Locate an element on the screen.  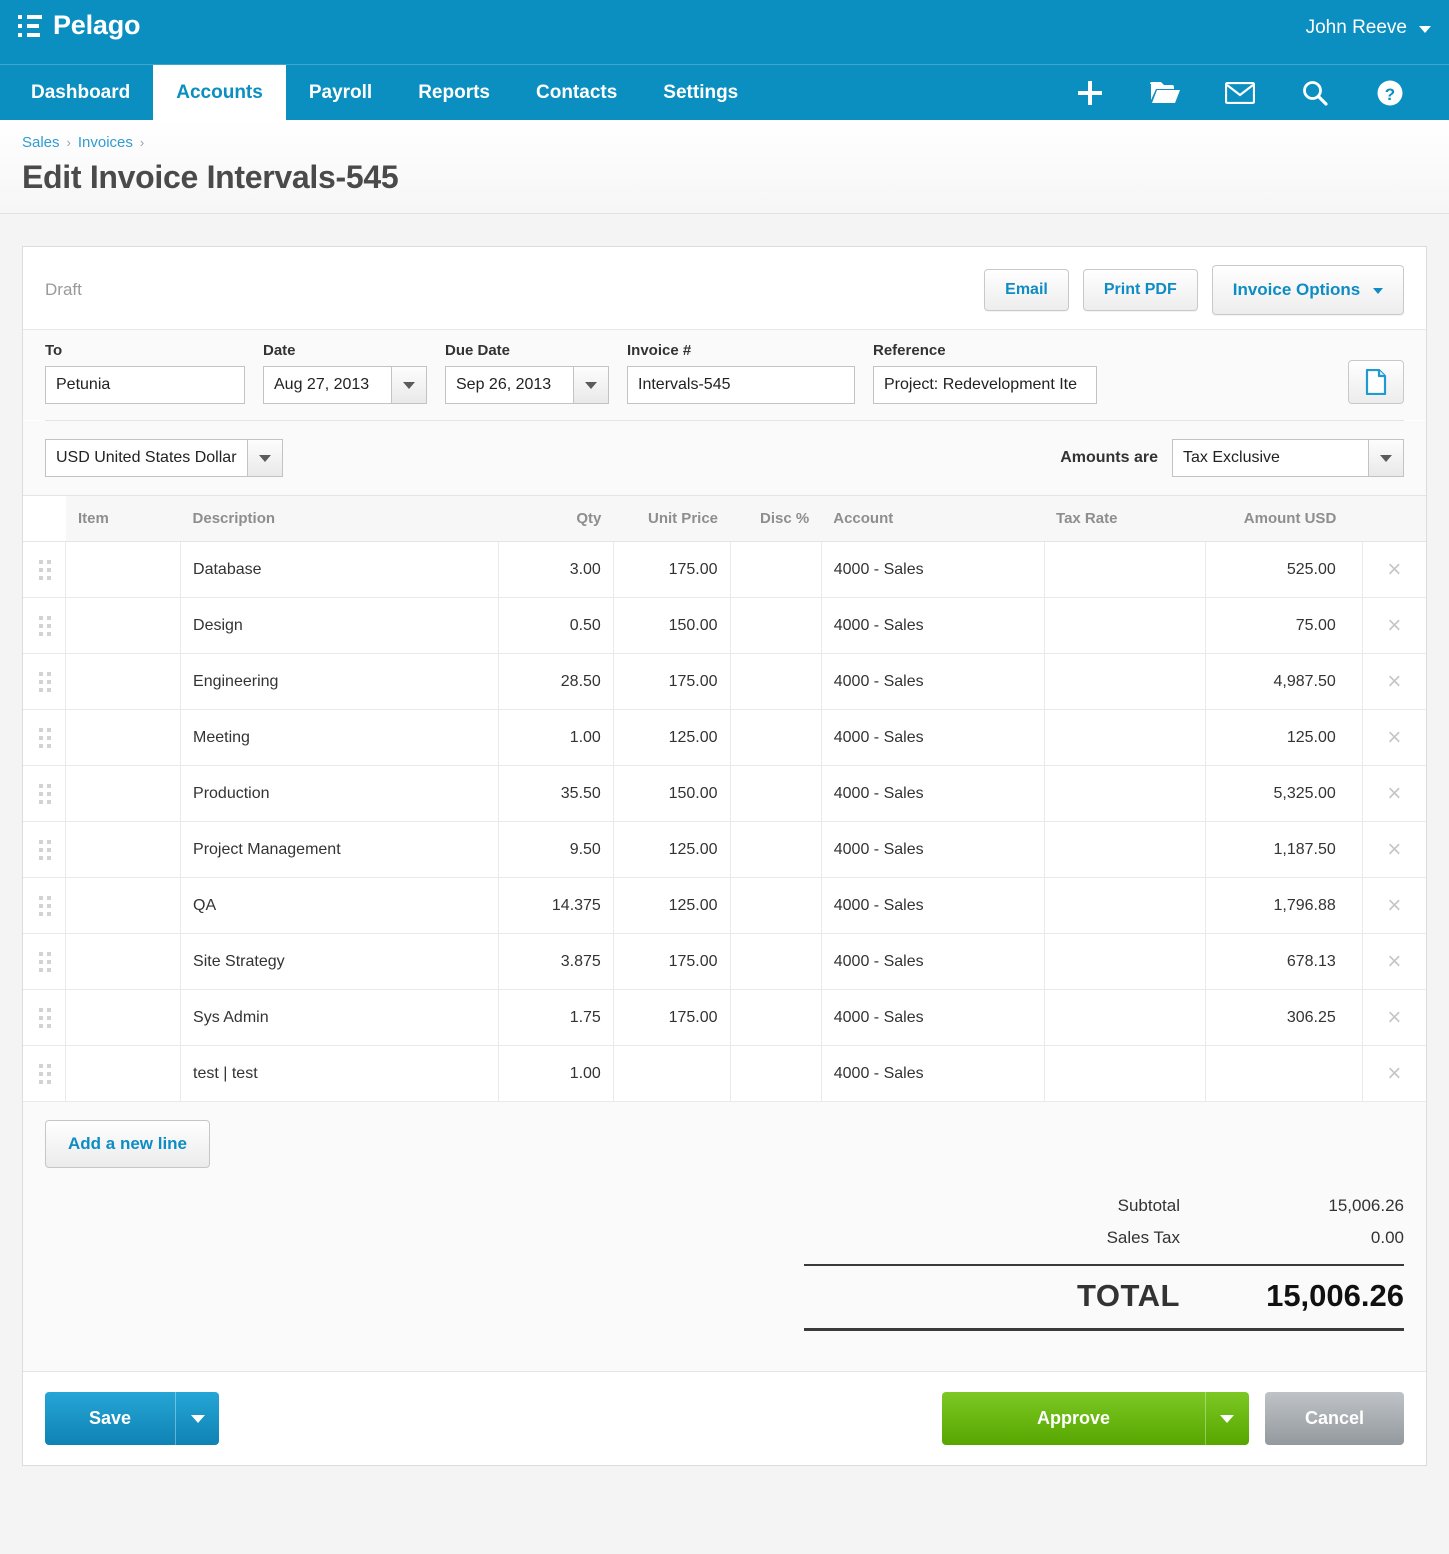
reference-input is located at coordinates (985, 385).